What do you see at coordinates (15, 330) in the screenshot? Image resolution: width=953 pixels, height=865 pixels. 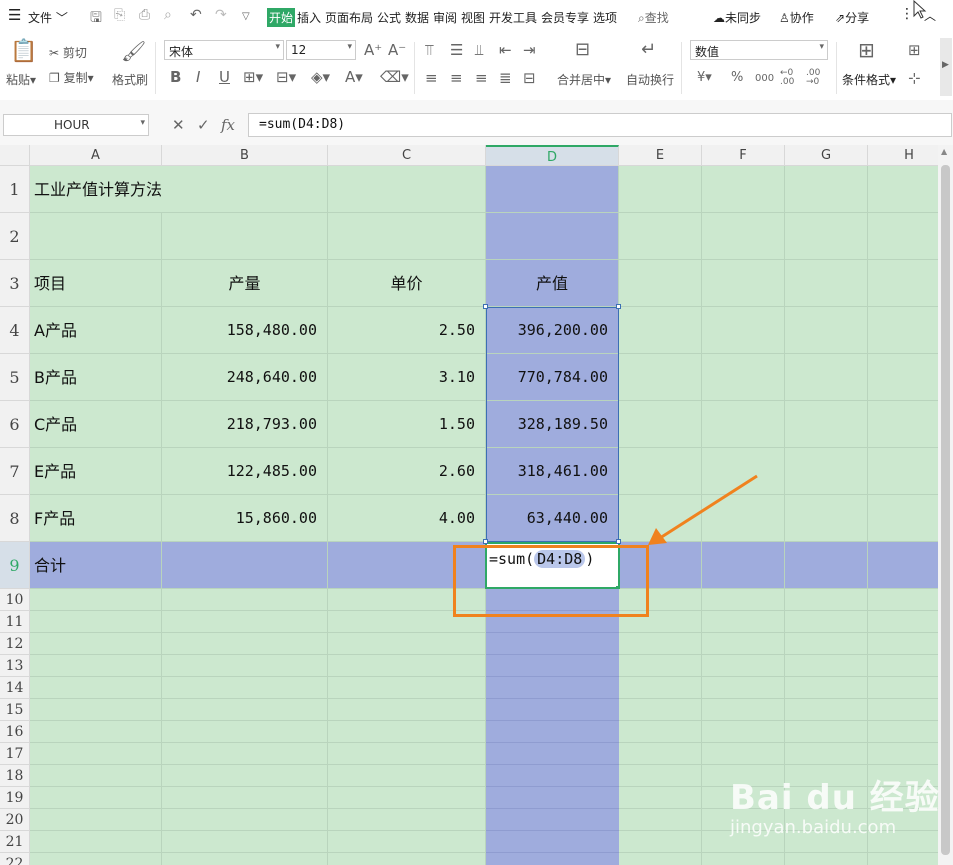 I see `row-header: 4` at bounding box center [15, 330].